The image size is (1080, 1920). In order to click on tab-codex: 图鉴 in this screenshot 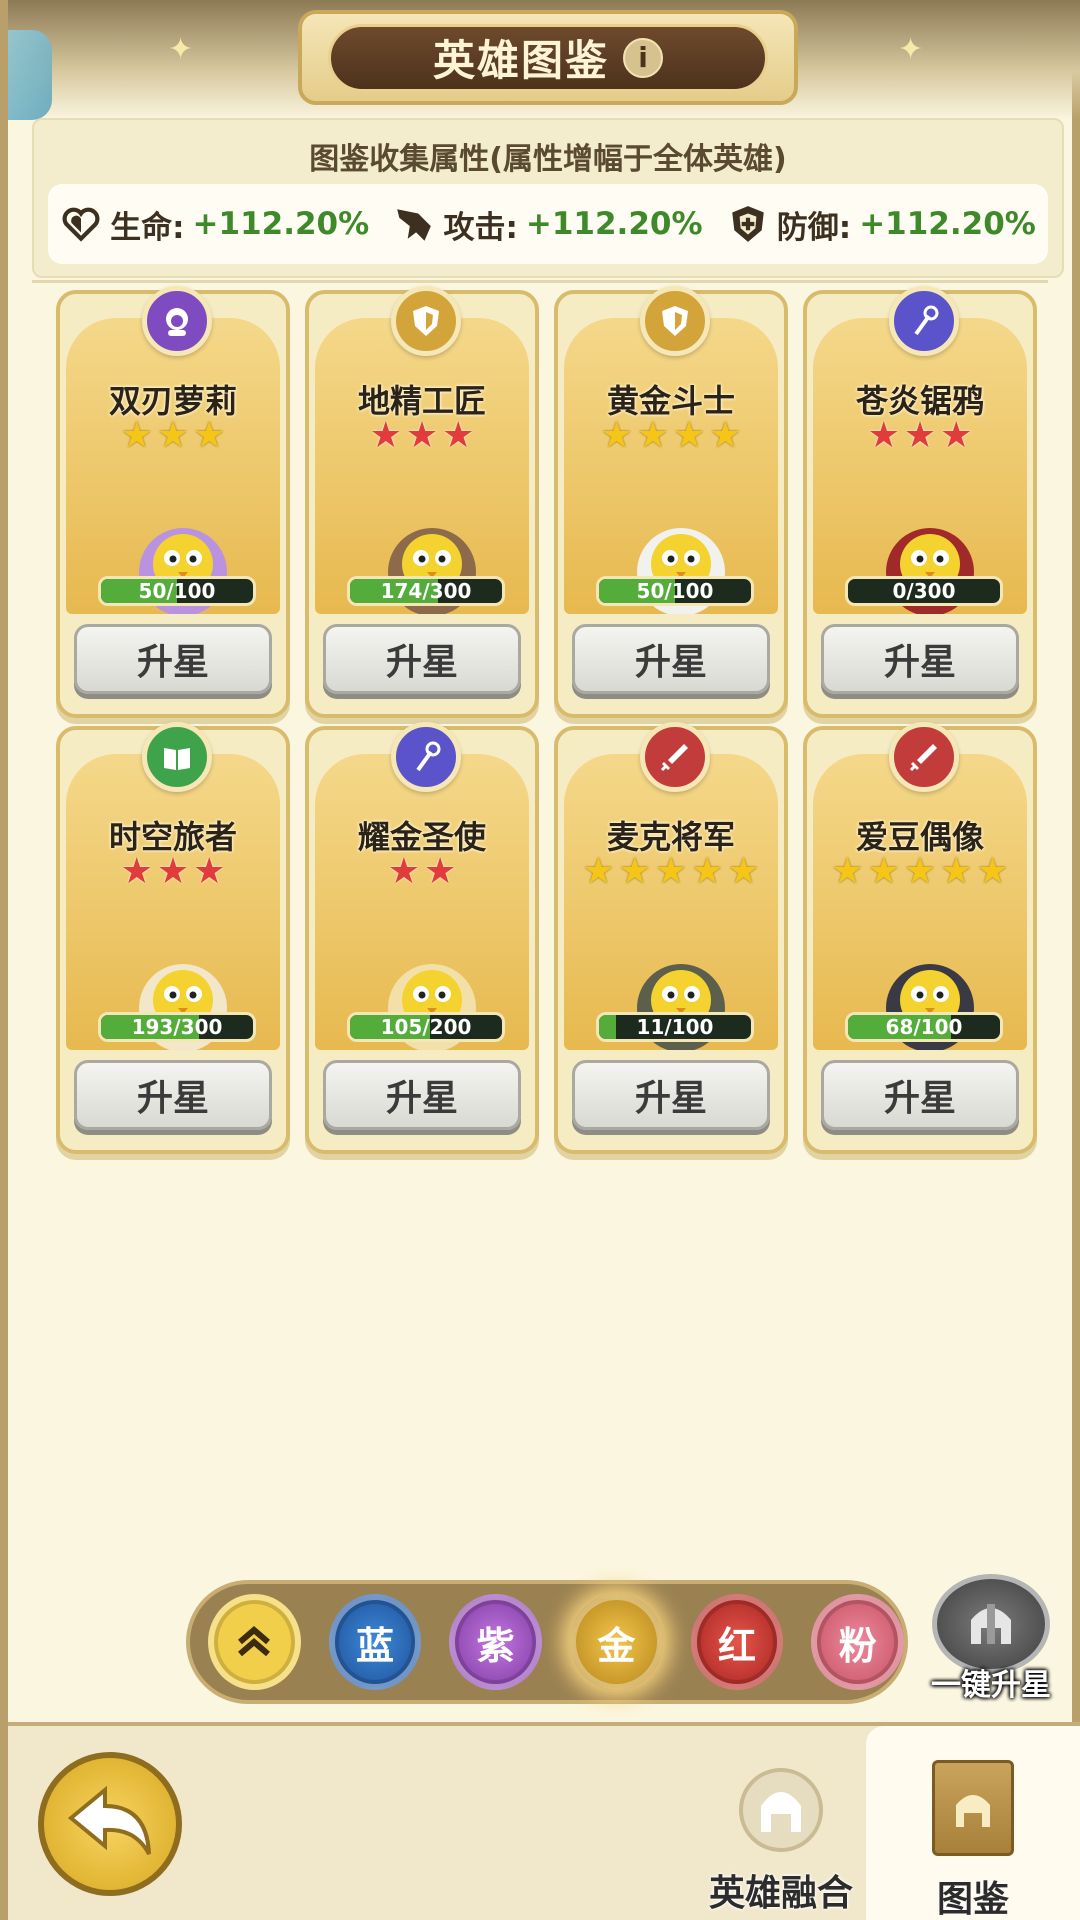, I will do `click(973, 1823)`.